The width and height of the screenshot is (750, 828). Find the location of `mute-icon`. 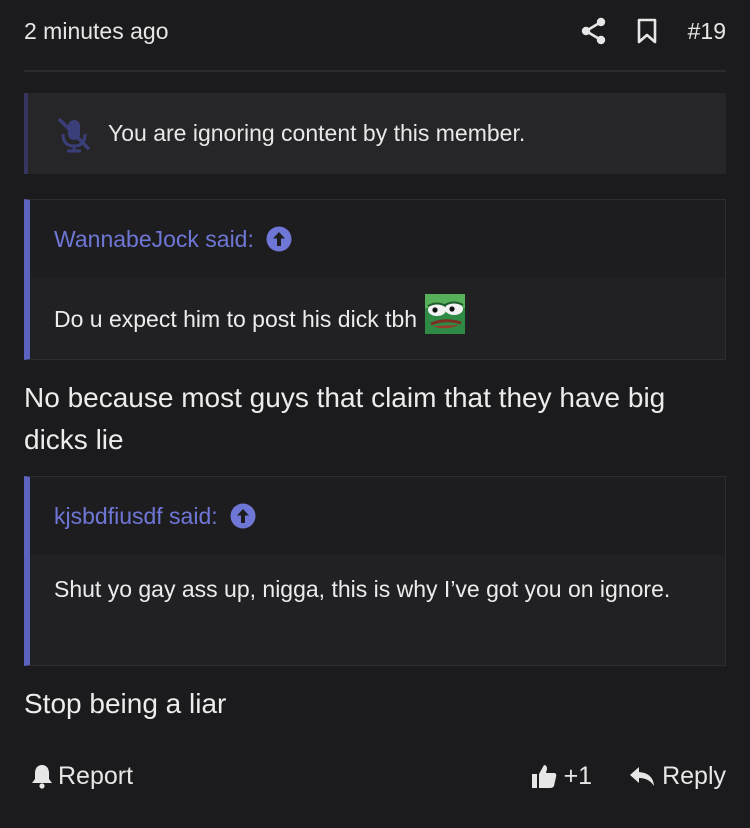

mute-icon is located at coordinates (74, 134).